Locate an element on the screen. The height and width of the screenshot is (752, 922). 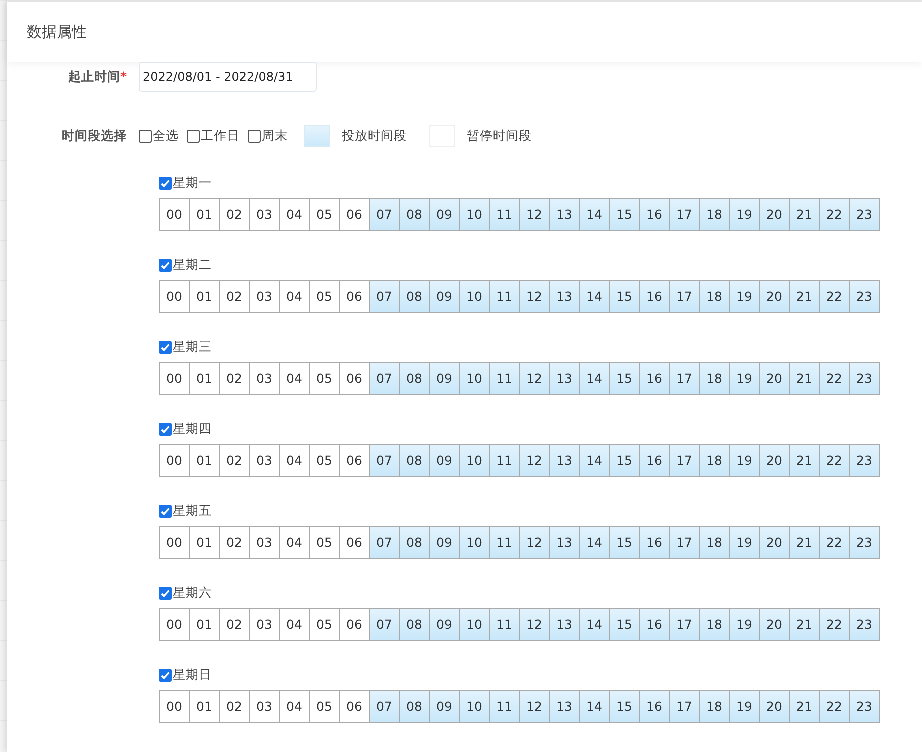
day-checkbox: 星期日 is located at coordinates (540, 675).